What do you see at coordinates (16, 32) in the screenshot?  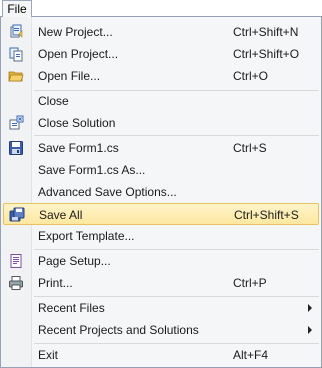 I see `new-project-icon` at bounding box center [16, 32].